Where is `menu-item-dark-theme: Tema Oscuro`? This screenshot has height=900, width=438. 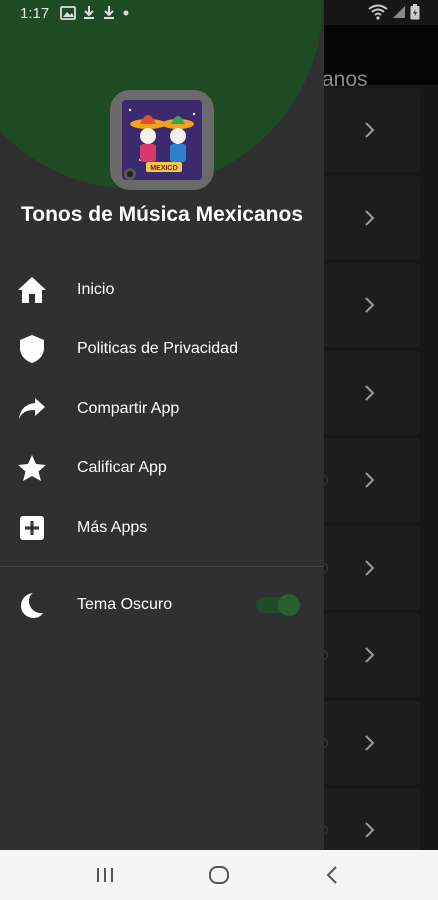 menu-item-dark-theme: Tema Oscuro is located at coordinates (162, 606).